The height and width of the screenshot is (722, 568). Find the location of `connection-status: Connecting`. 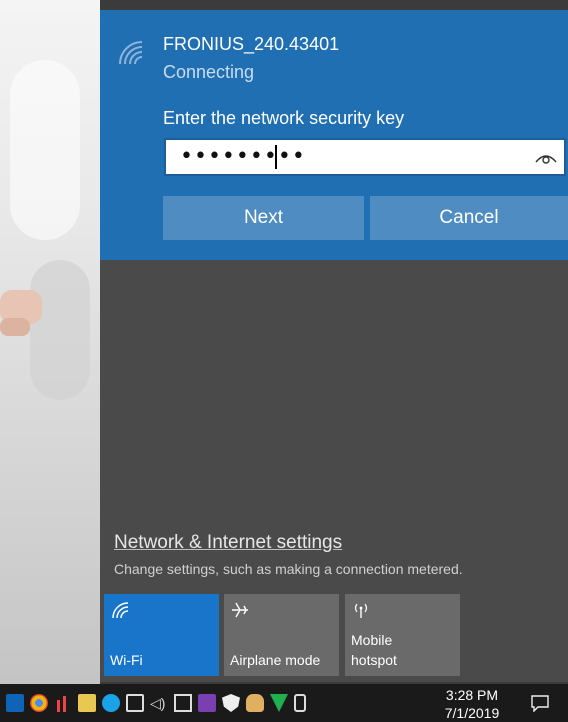

connection-status: Connecting is located at coordinates (209, 72).